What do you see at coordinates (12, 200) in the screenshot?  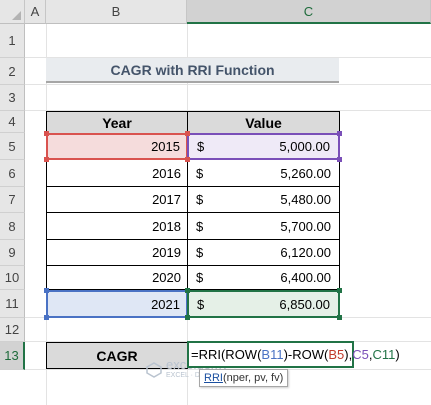 I see `row-header-7: 7` at bounding box center [12, 200].